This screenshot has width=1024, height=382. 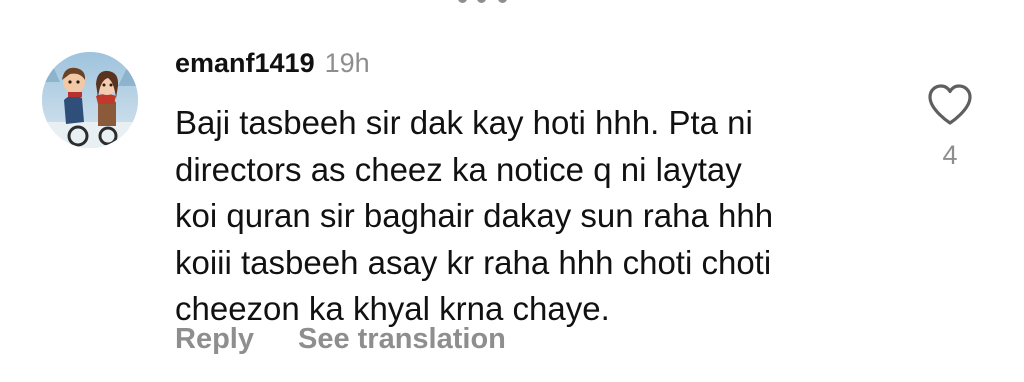 What do you see at coordinates (458, 169) in the screenshot?
I see `comment-text-line: directors as cheez ka notice q ni laytay` at bounding box center [458, 169].